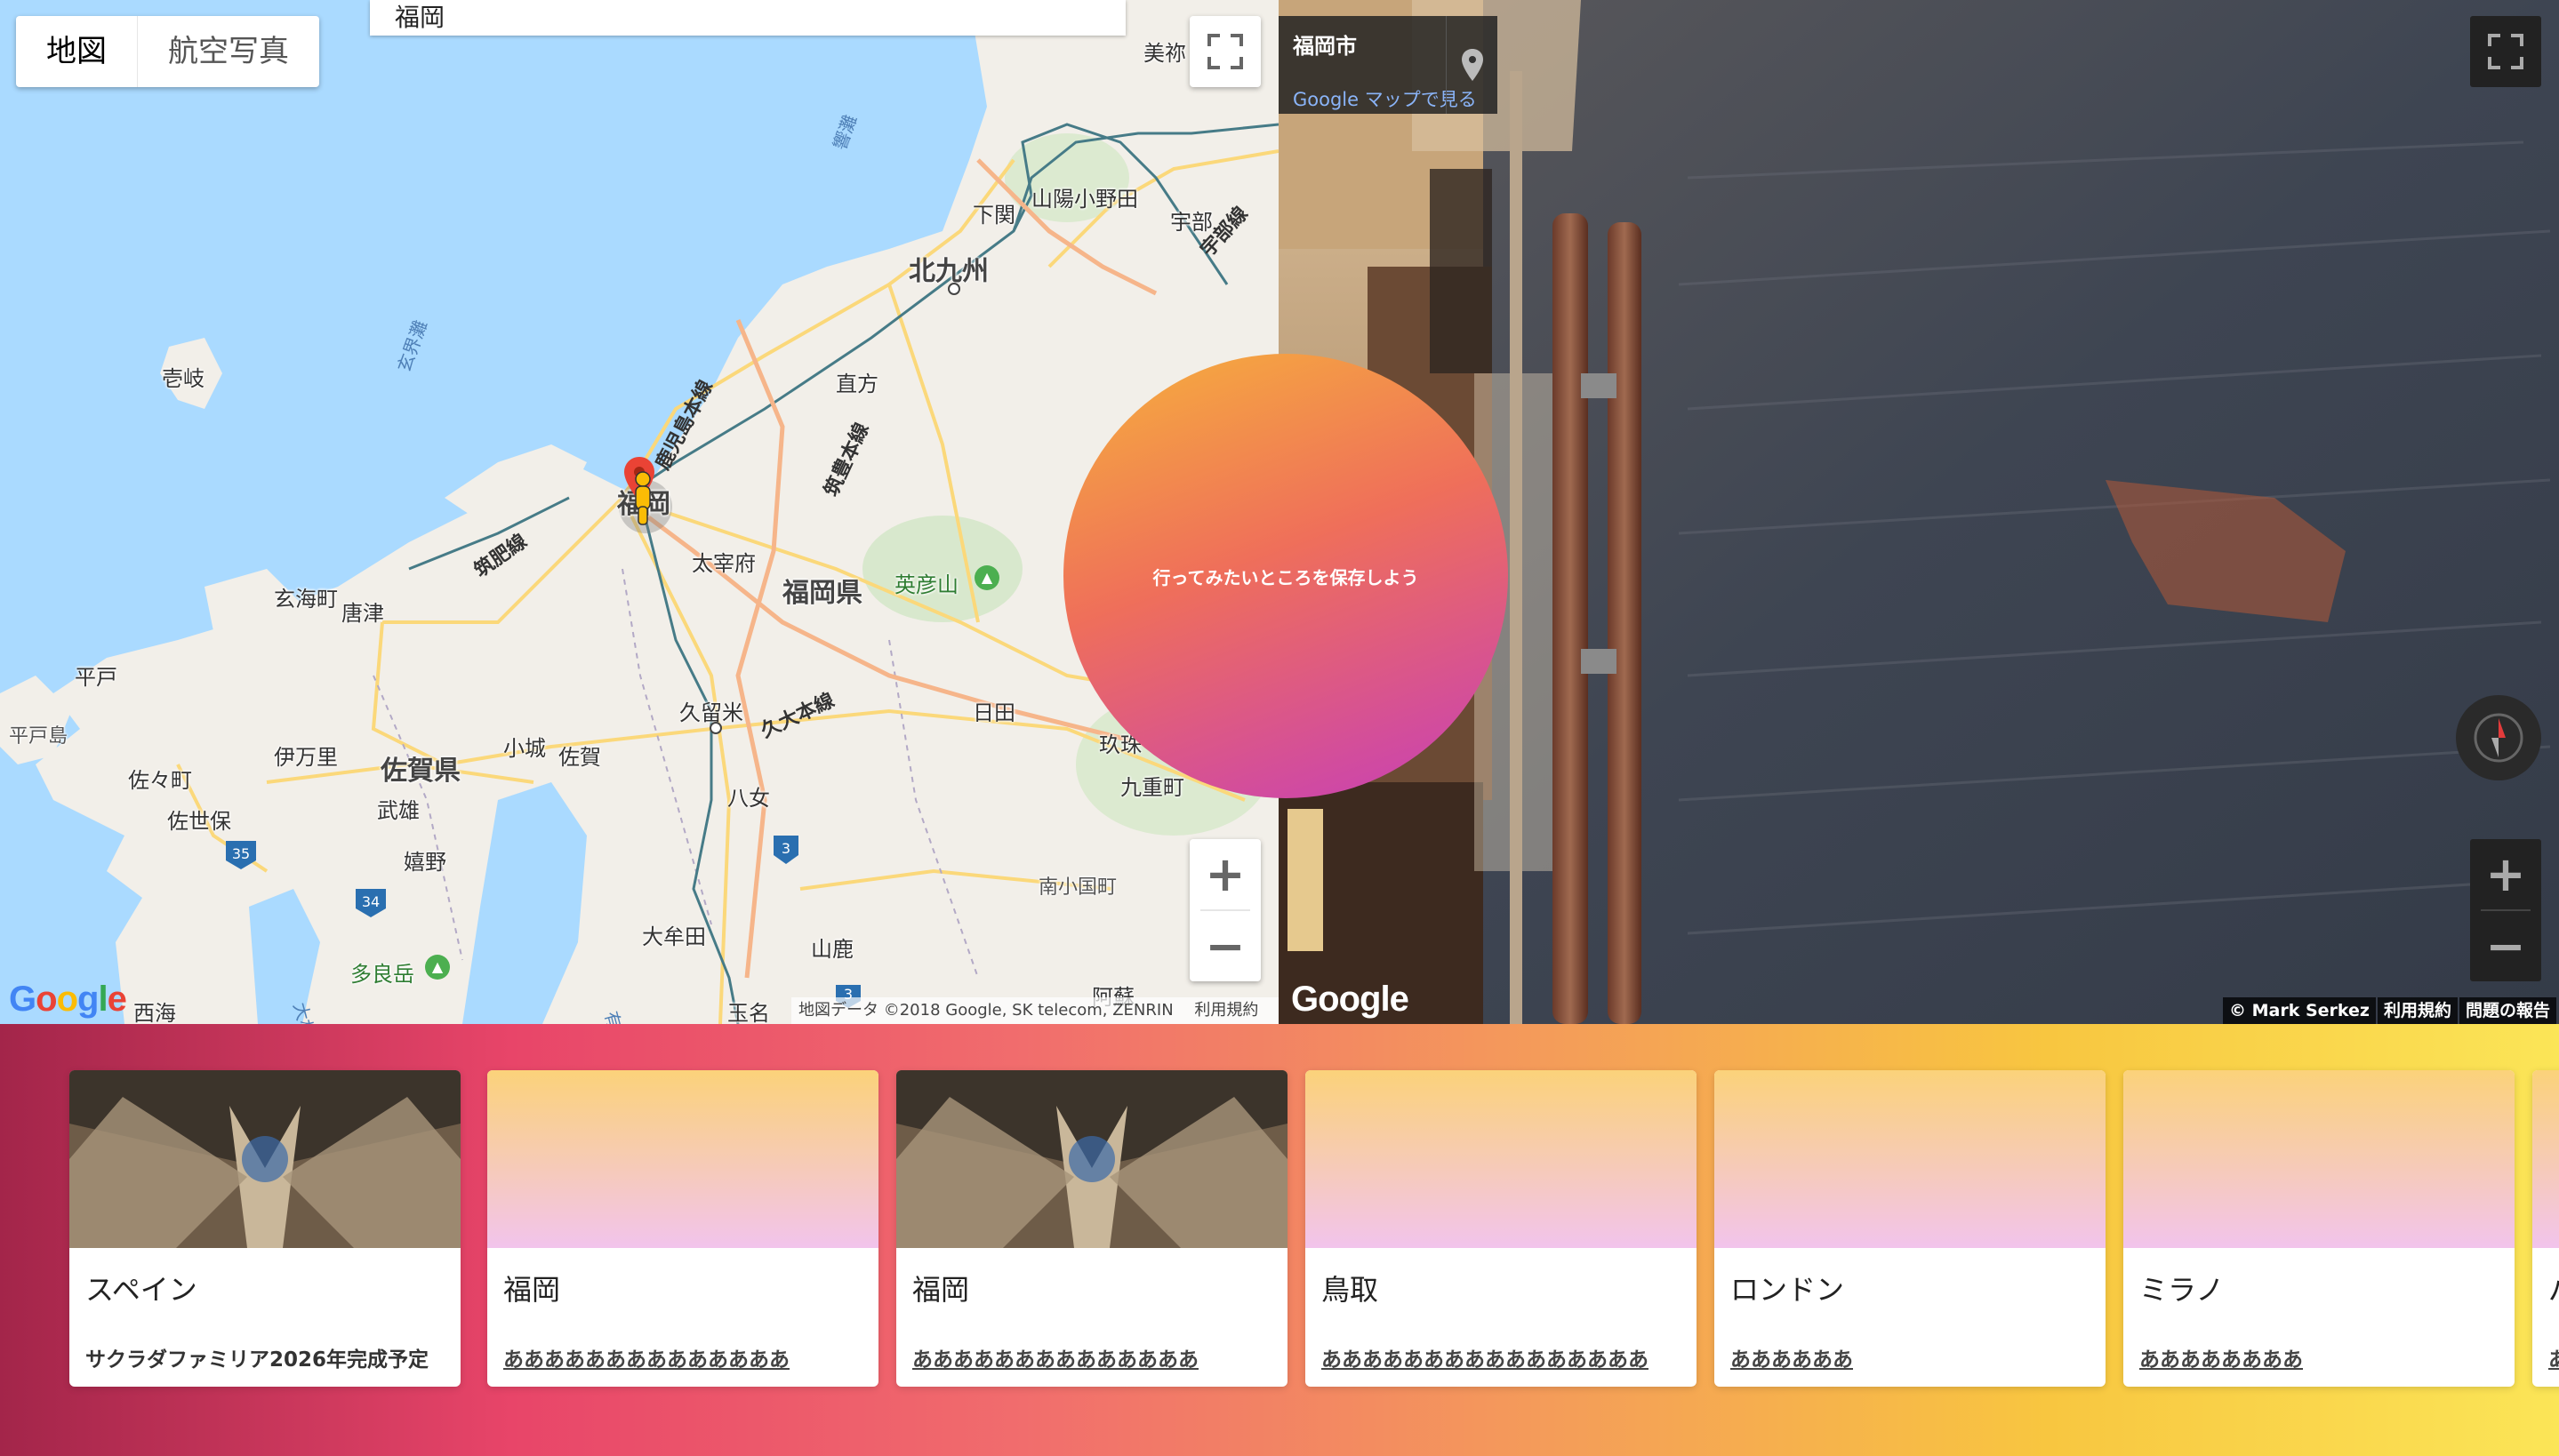 Image resolution: width=2559 pixels, height=1456 pixels. I want to click on map-terms-link: 利用規約, so click(1226, 1010).